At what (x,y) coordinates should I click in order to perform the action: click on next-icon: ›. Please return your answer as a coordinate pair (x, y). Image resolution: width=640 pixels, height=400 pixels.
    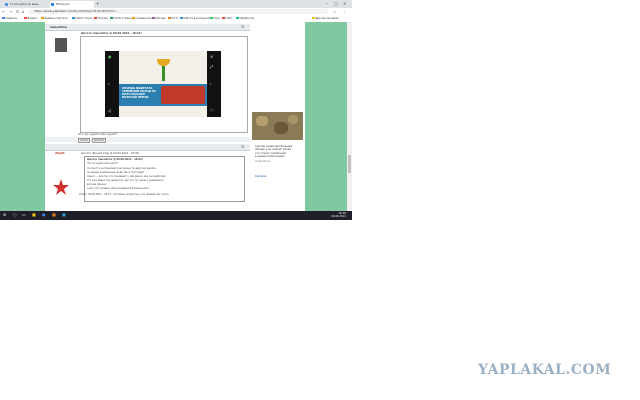
    Looking at the image, I should click on (211, 83).